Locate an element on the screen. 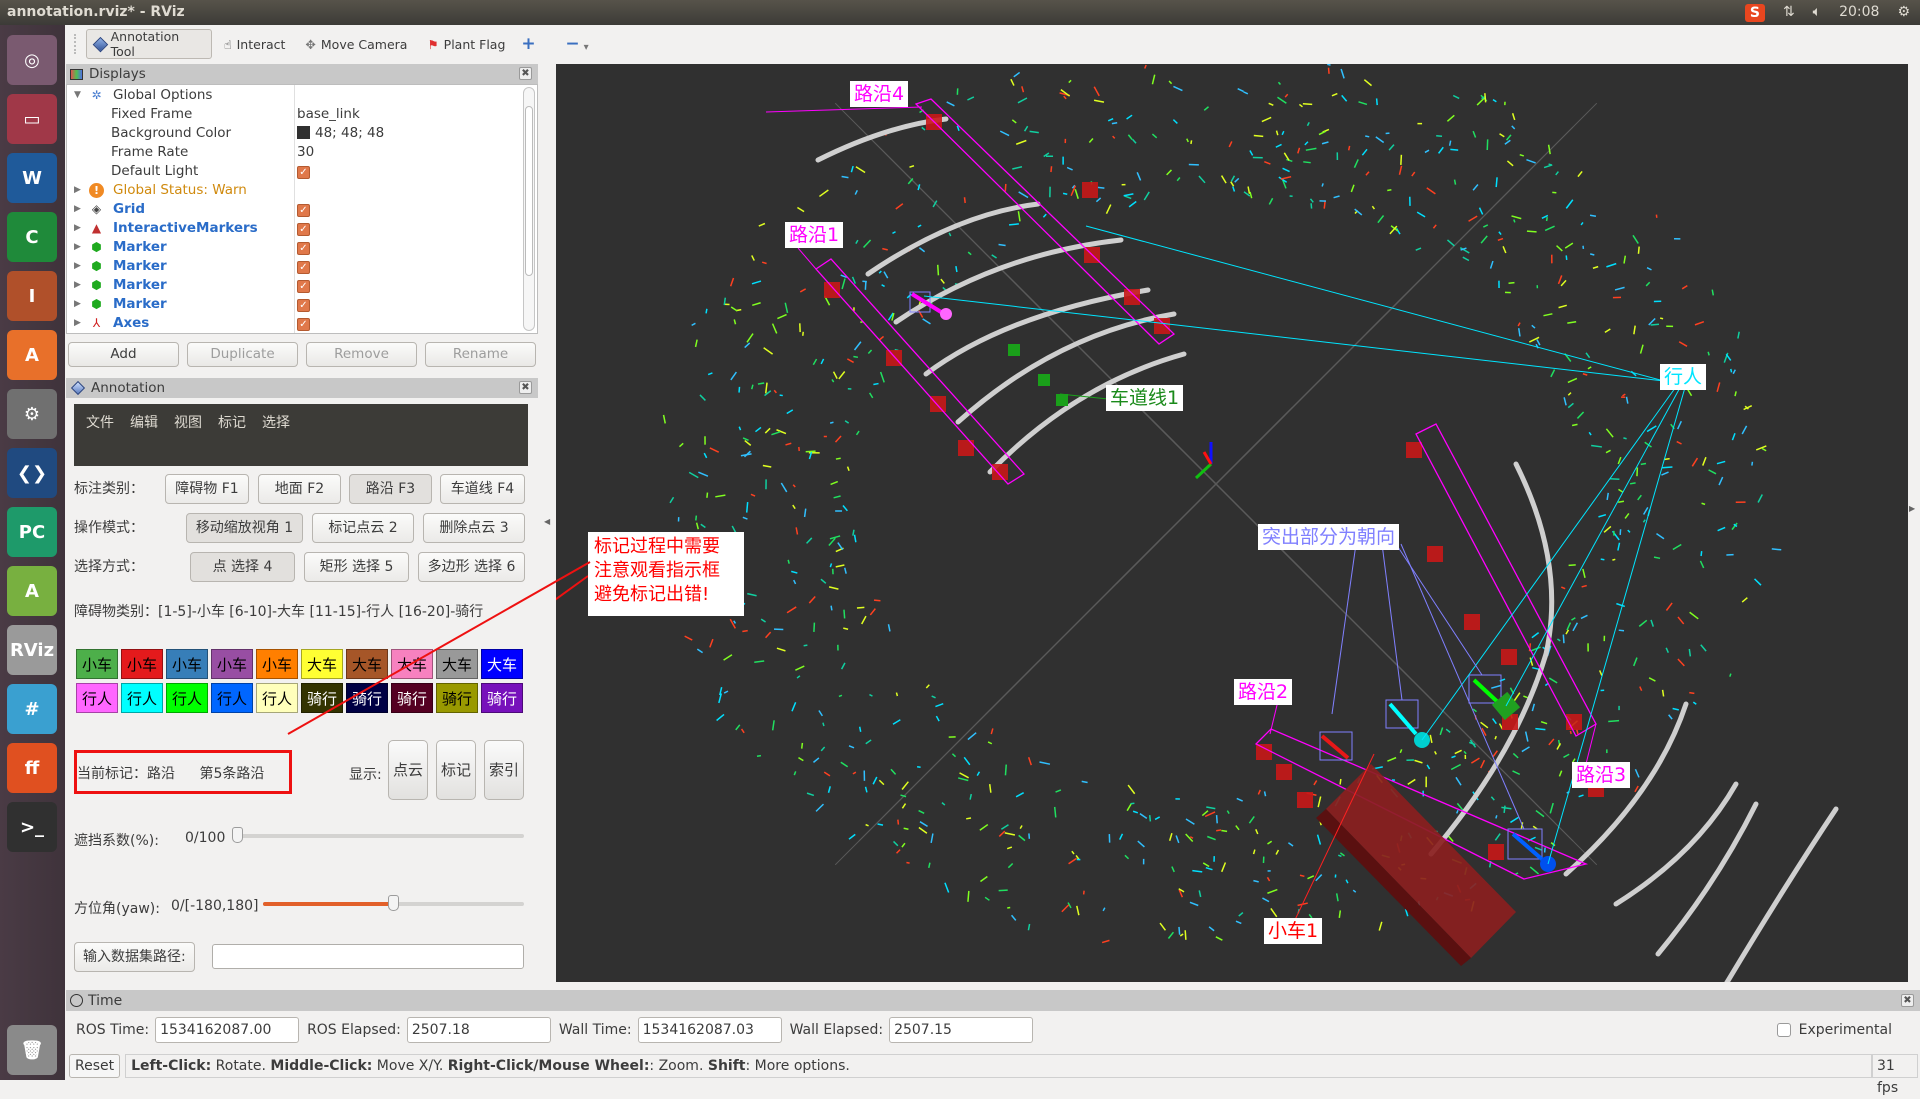 This screenshot has height=1099, width=1920. launcher-firefox-icon: ff is located at coordinates (32, 768).